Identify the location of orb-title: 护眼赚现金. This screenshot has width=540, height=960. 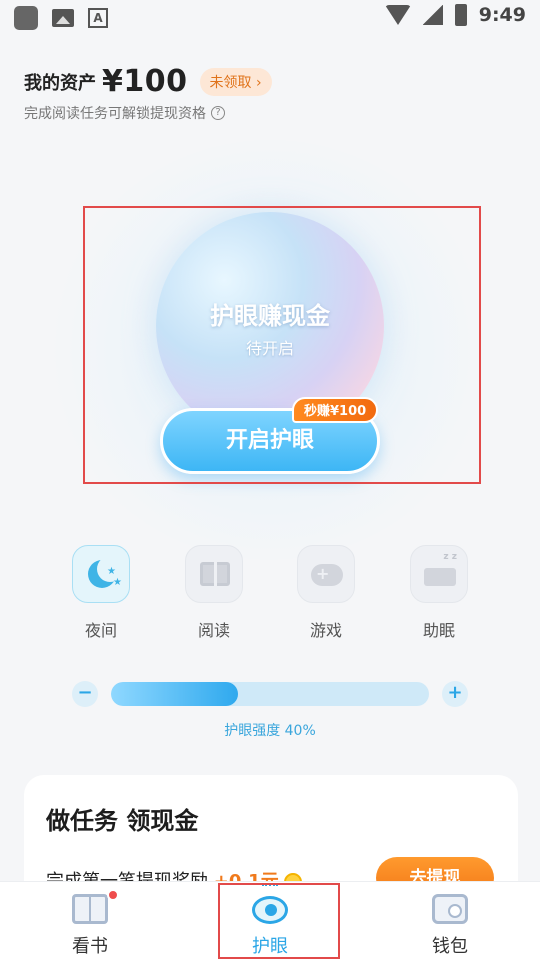
(270, 316).